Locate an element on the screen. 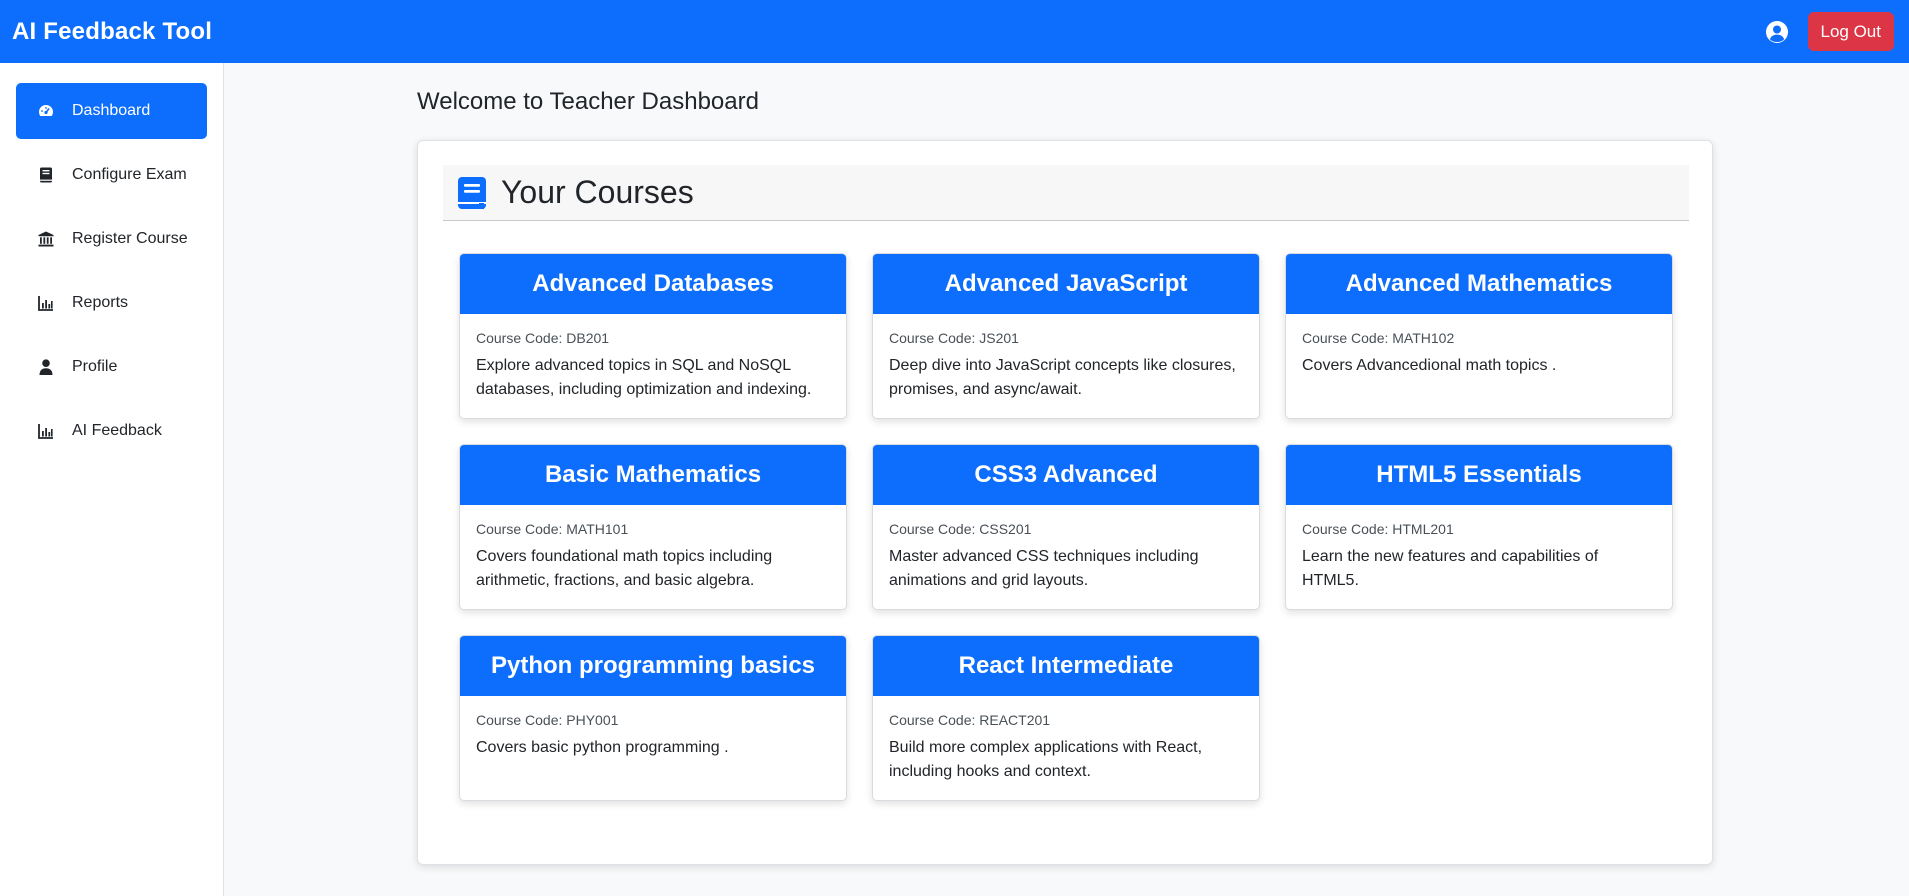 The height and width of the screenshot is (896, 1909). top-navbar: AI Feedback Tool Log Out is located at coordinates (954, 31).